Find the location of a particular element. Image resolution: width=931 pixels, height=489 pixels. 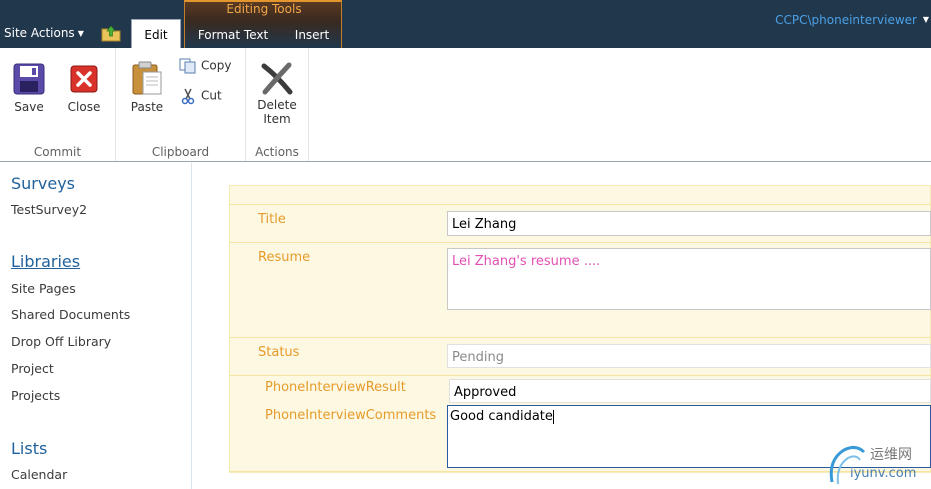

resume-label: Resume is located at coordinates (284, 257).